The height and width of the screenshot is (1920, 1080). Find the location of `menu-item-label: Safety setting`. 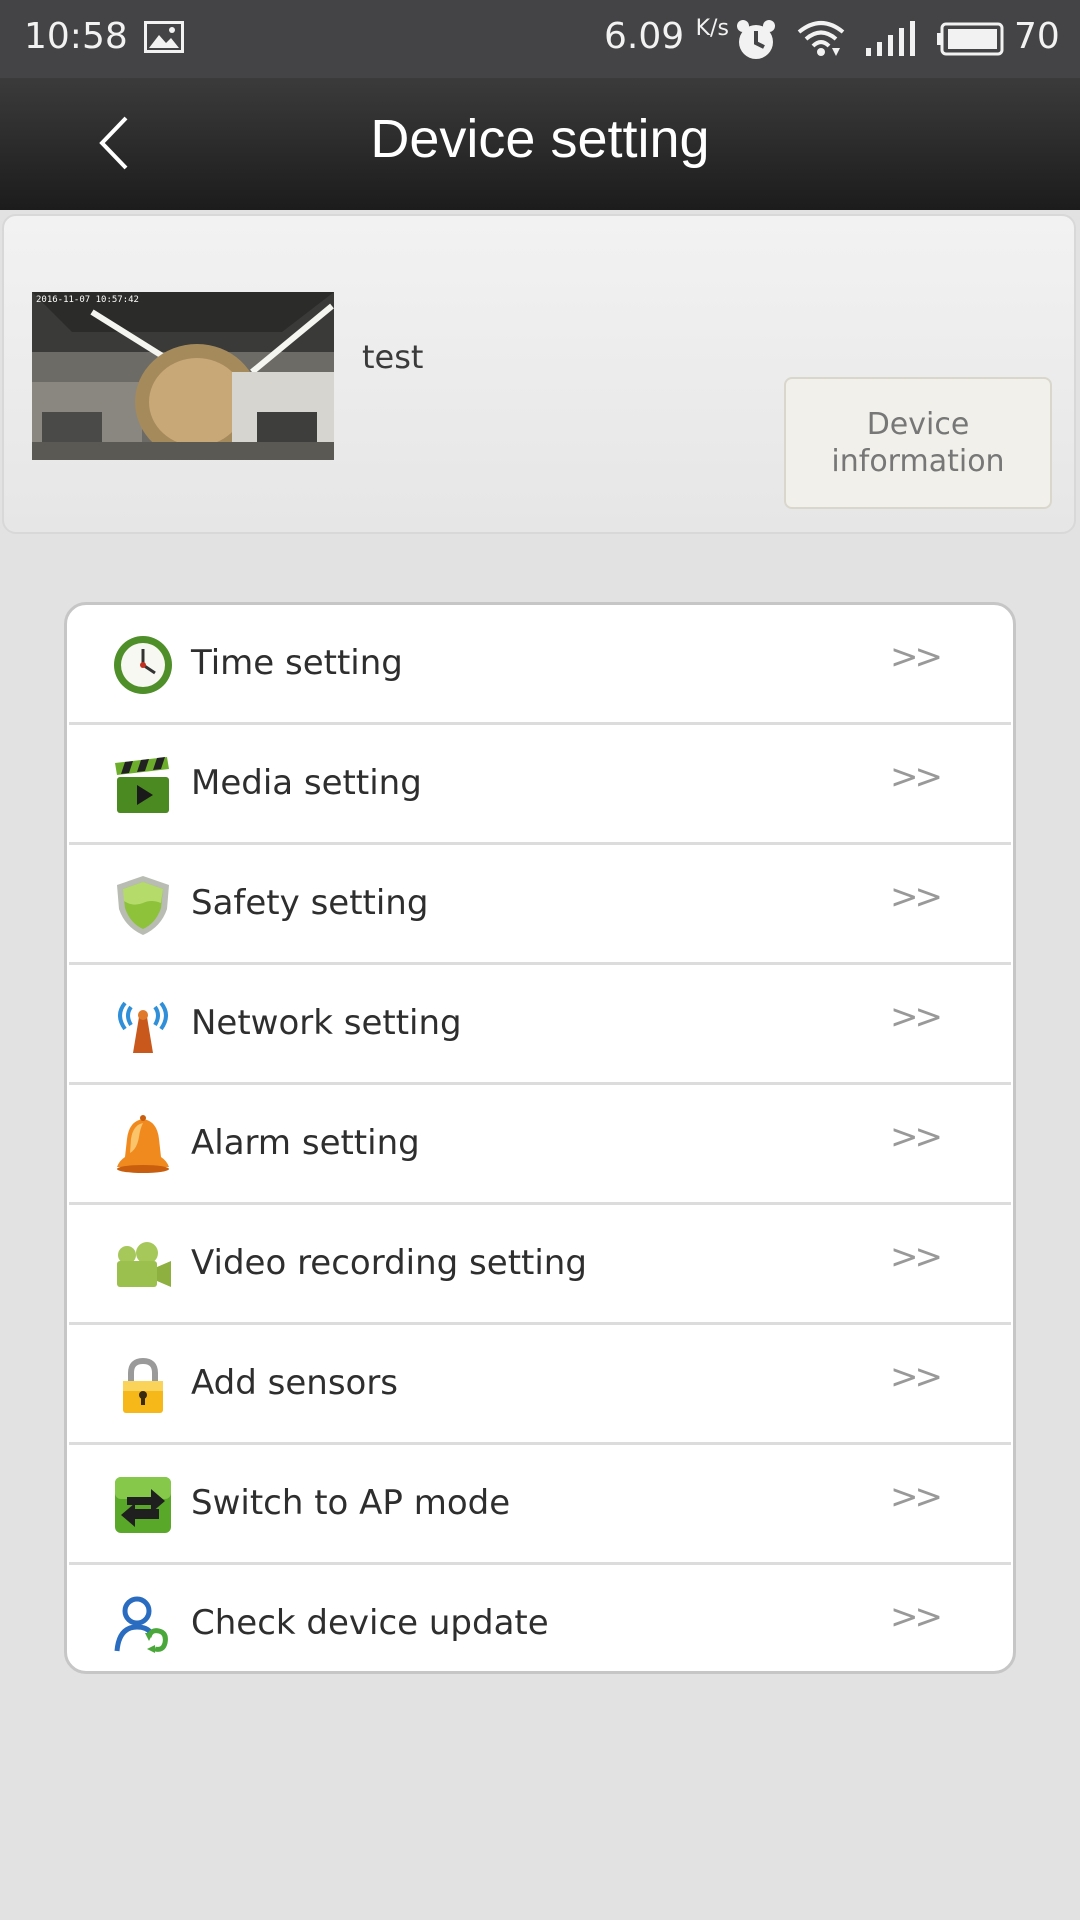

menu-item-label: Safety setting is located at coordinates (310, 903).